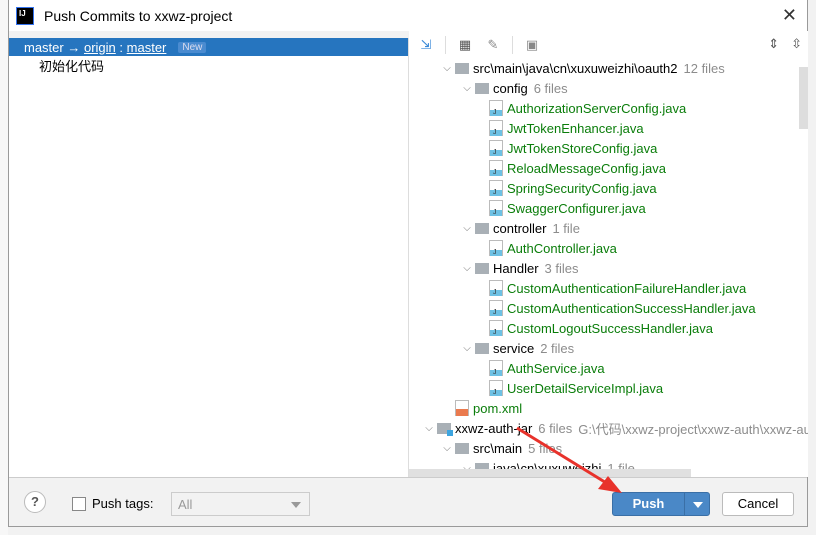 This screenshot has width=816, height=535. What do you see at coordinates (697, 504) in the screenshot?
I see `push-dropdown-icon` at bounding box center [697, 504].